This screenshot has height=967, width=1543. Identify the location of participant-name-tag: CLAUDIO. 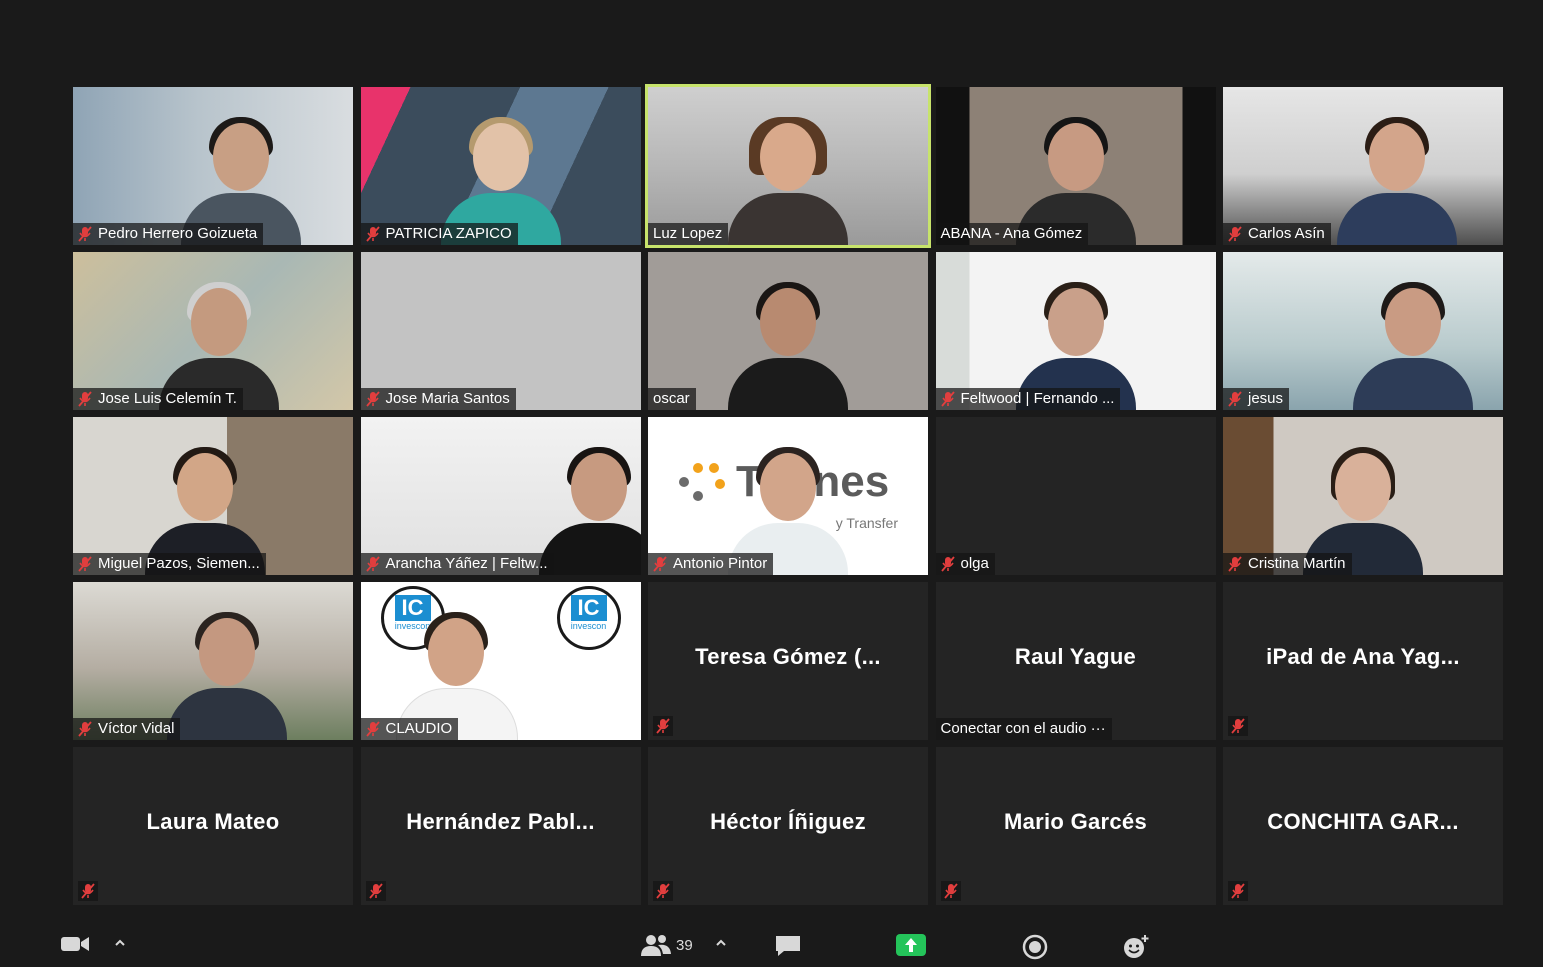
(409, 729).